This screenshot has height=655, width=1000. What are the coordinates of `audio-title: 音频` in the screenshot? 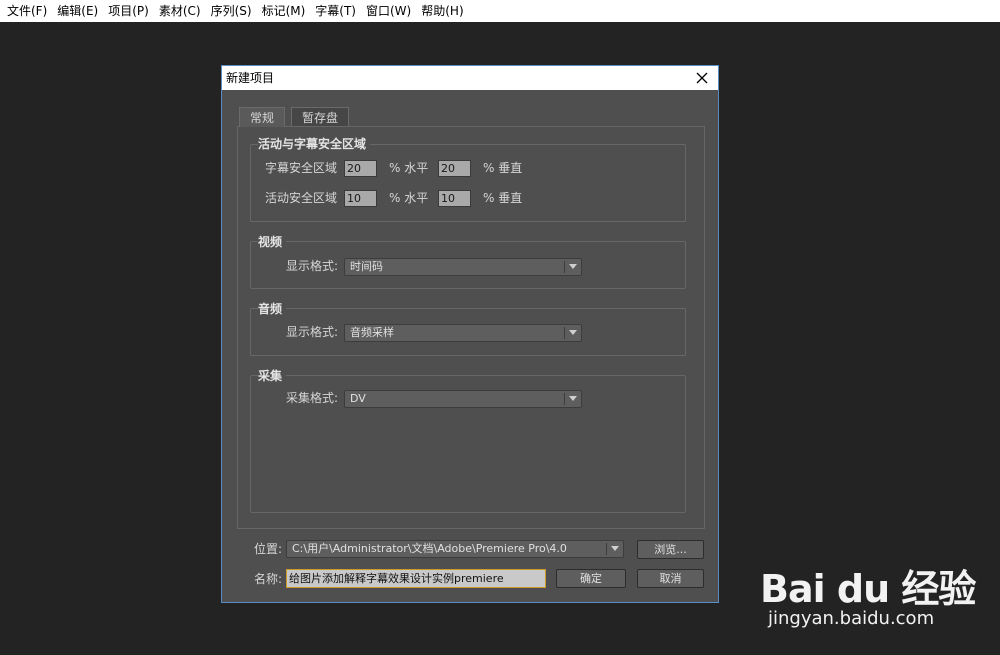 It's located at (272, 309).